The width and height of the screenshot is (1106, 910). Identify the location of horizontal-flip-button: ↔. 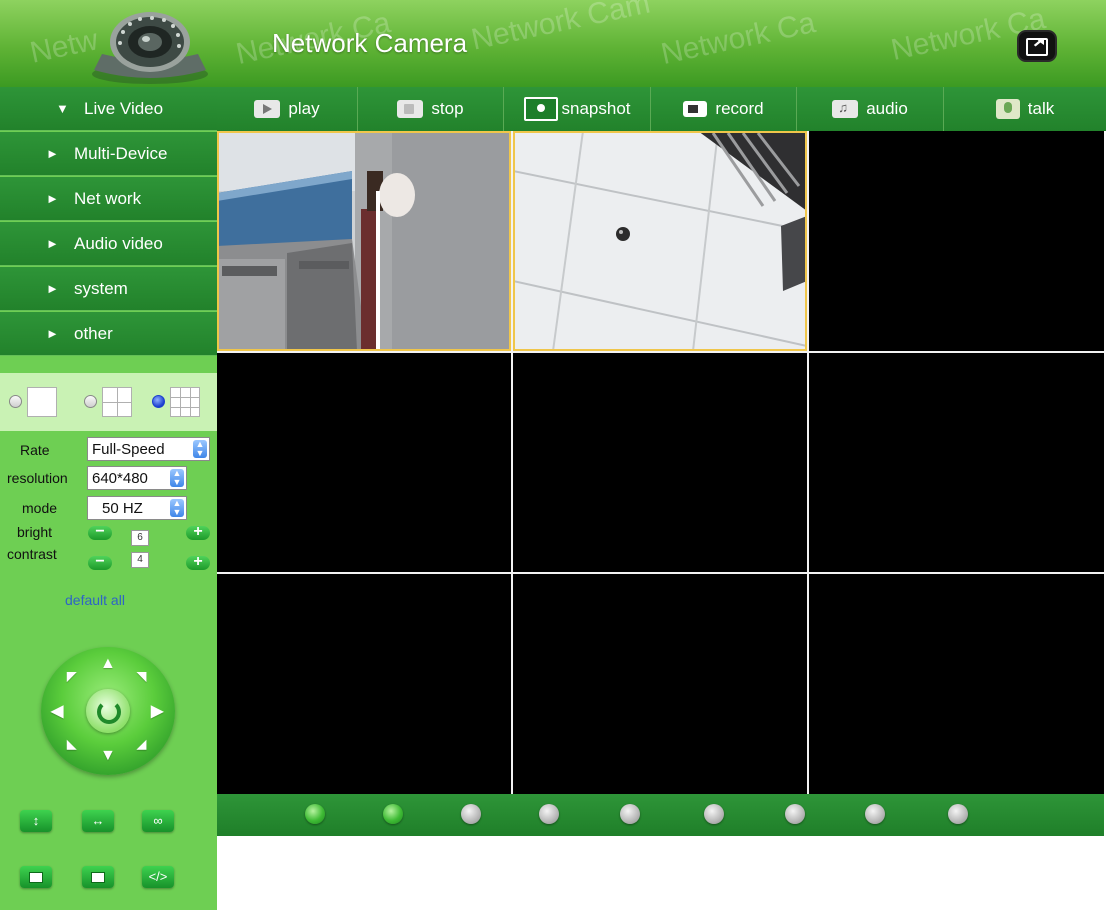
(98, 821).